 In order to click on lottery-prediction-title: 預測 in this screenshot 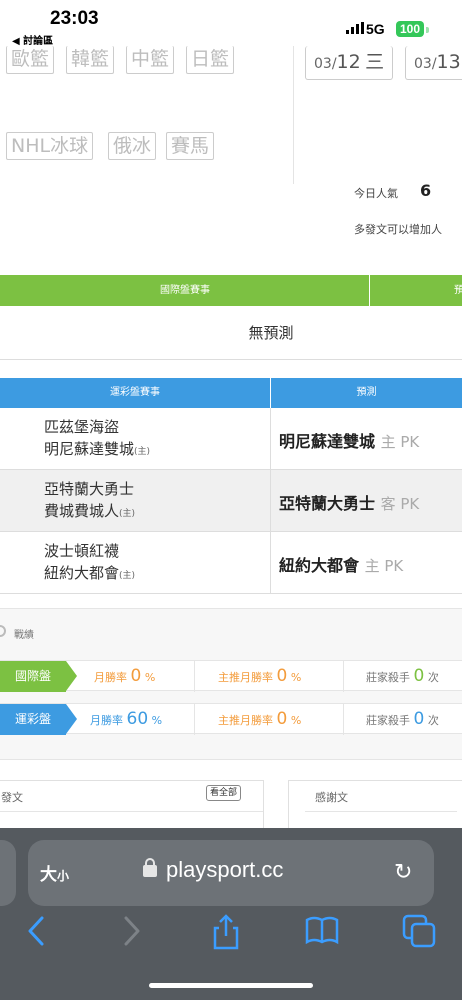, I will do `click(366, 392)`.